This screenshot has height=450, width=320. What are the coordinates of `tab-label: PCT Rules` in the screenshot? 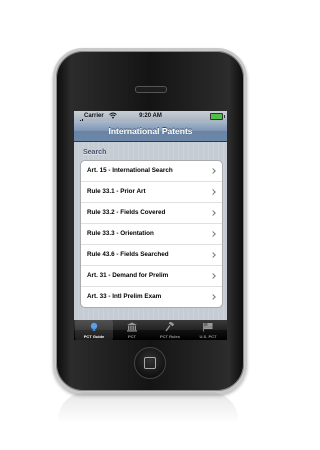 It's located at (169, 336).